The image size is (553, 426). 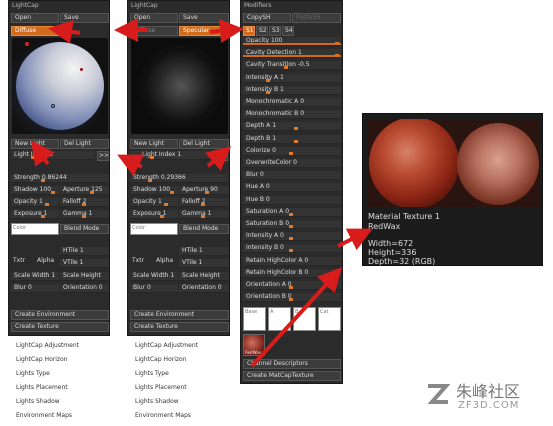 What do you see at coordinates (60, 178) in the screenshot?
I see `strength-slider: Strength 0.86244` at bounding box center [60, 178].